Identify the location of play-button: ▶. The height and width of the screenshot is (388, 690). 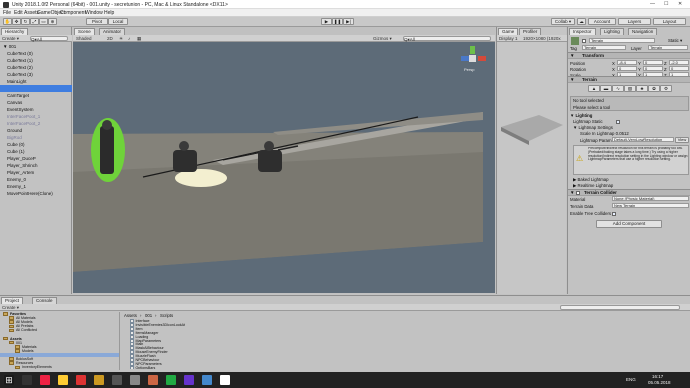
(326, 21).